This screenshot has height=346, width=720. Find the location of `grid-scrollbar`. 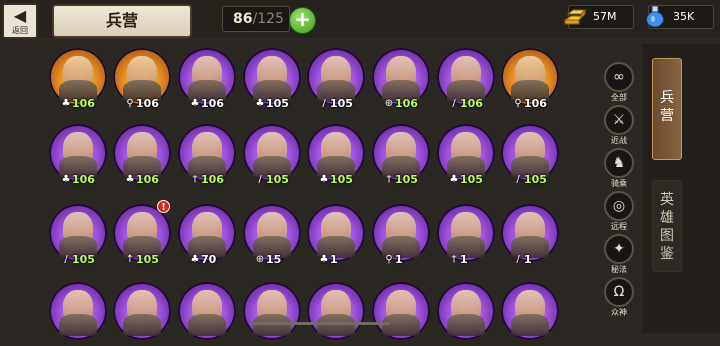

grid-scrollbar is located at coordinates (320, 323).